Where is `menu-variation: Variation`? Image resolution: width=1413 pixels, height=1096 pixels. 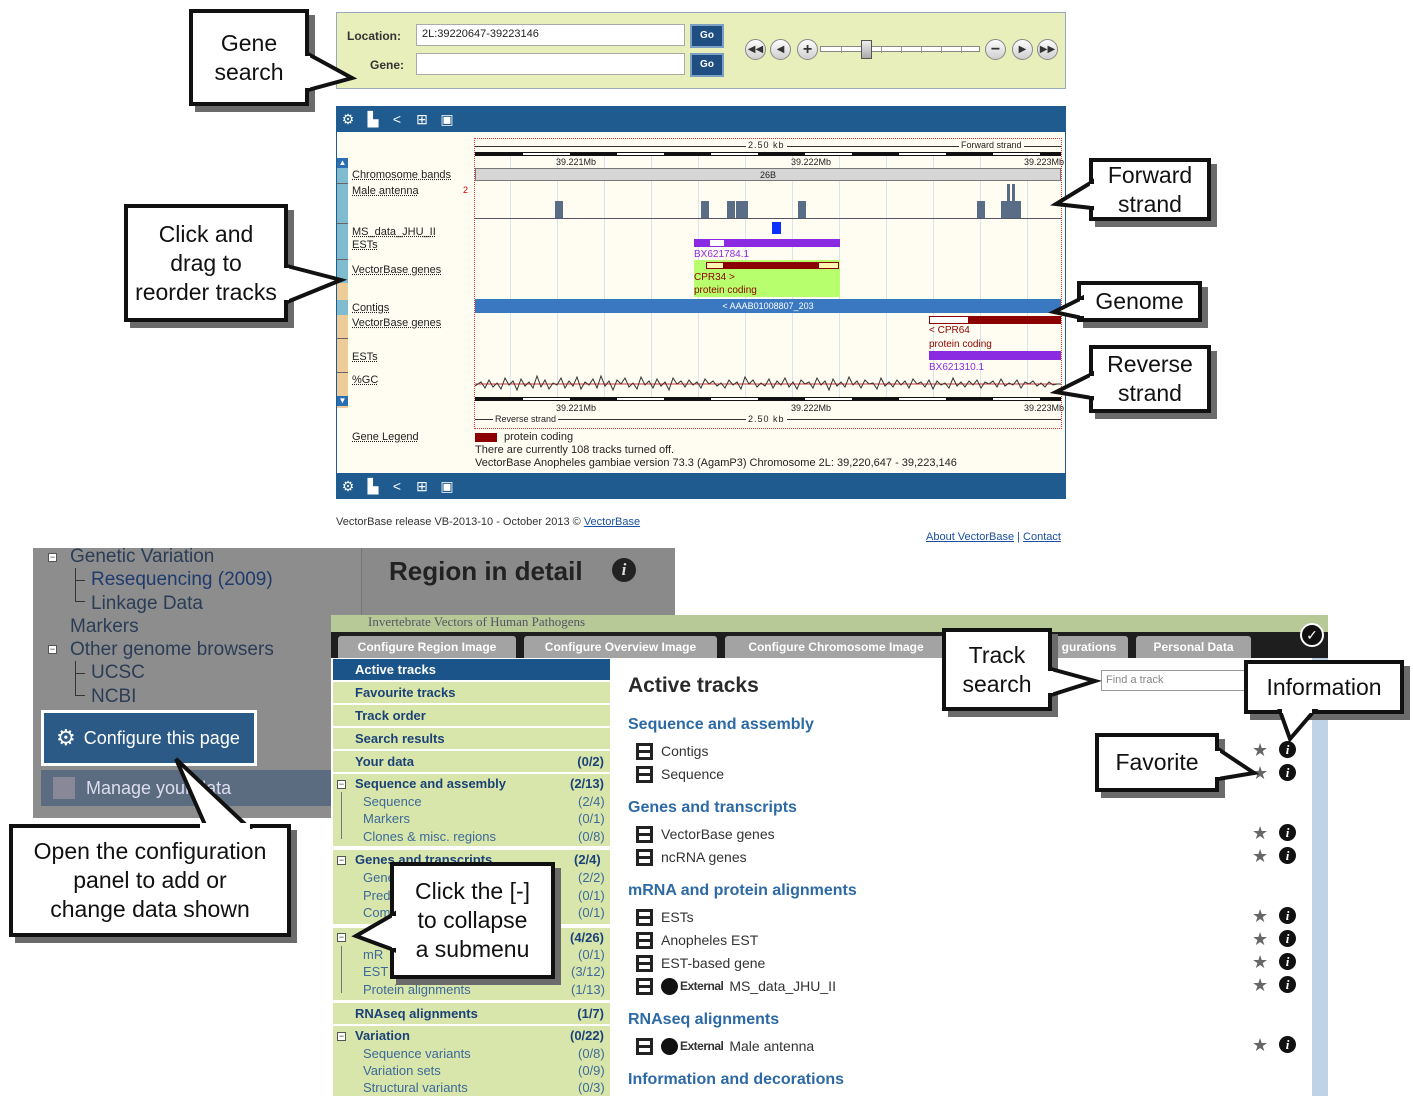
menu-variation: Variation is located at coordinates (382, 1035).